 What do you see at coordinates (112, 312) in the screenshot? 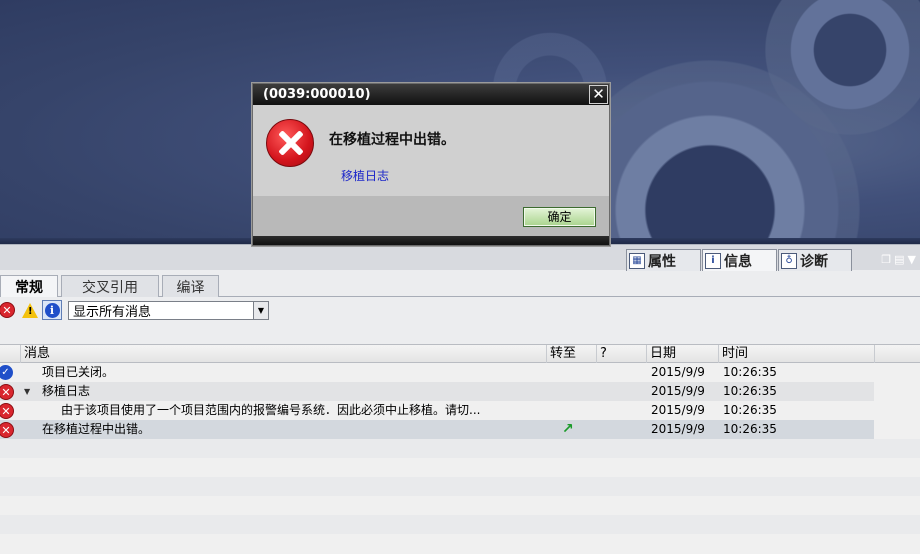
I see `filter-selected-value: 显示所有消息` at bounding box center [112, 312].